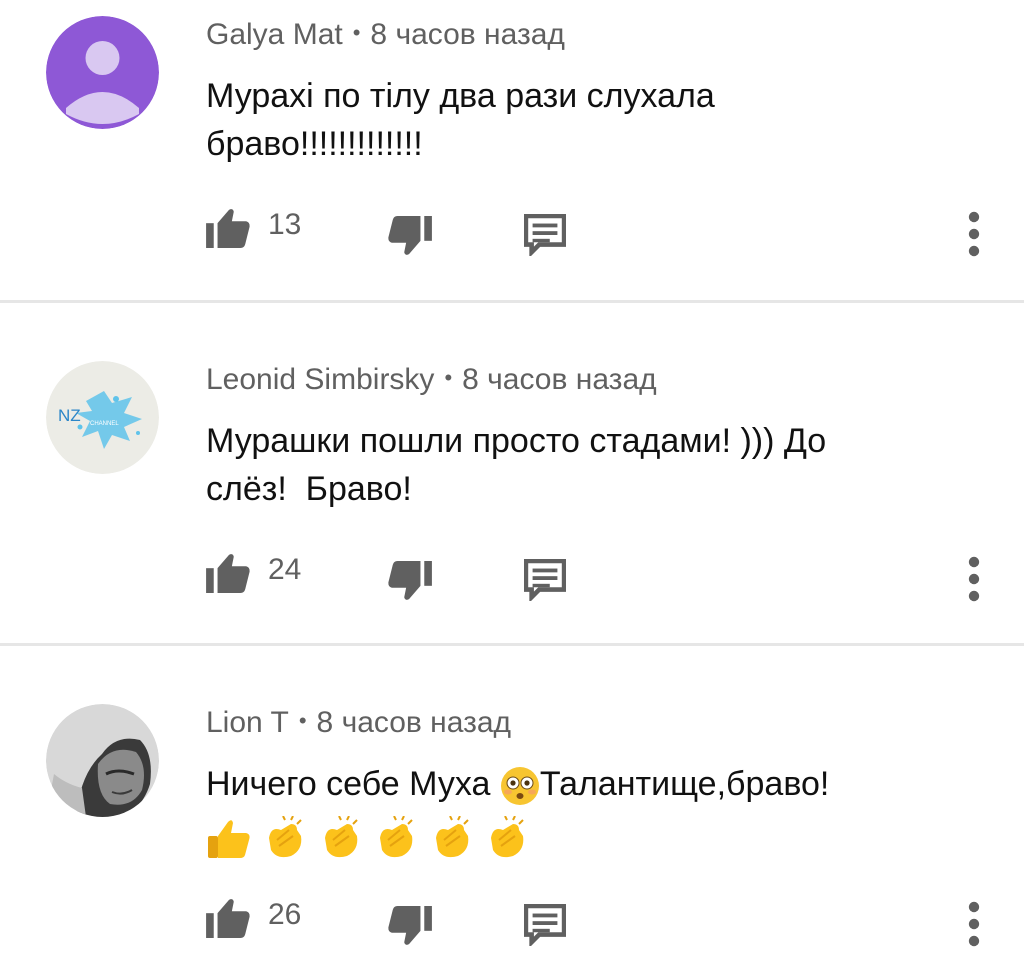 The height and width of the screenshot is (971, 1024). I want to click on comment-text-line: браво!!!!!!!!!!!!!, so click(314, 144).